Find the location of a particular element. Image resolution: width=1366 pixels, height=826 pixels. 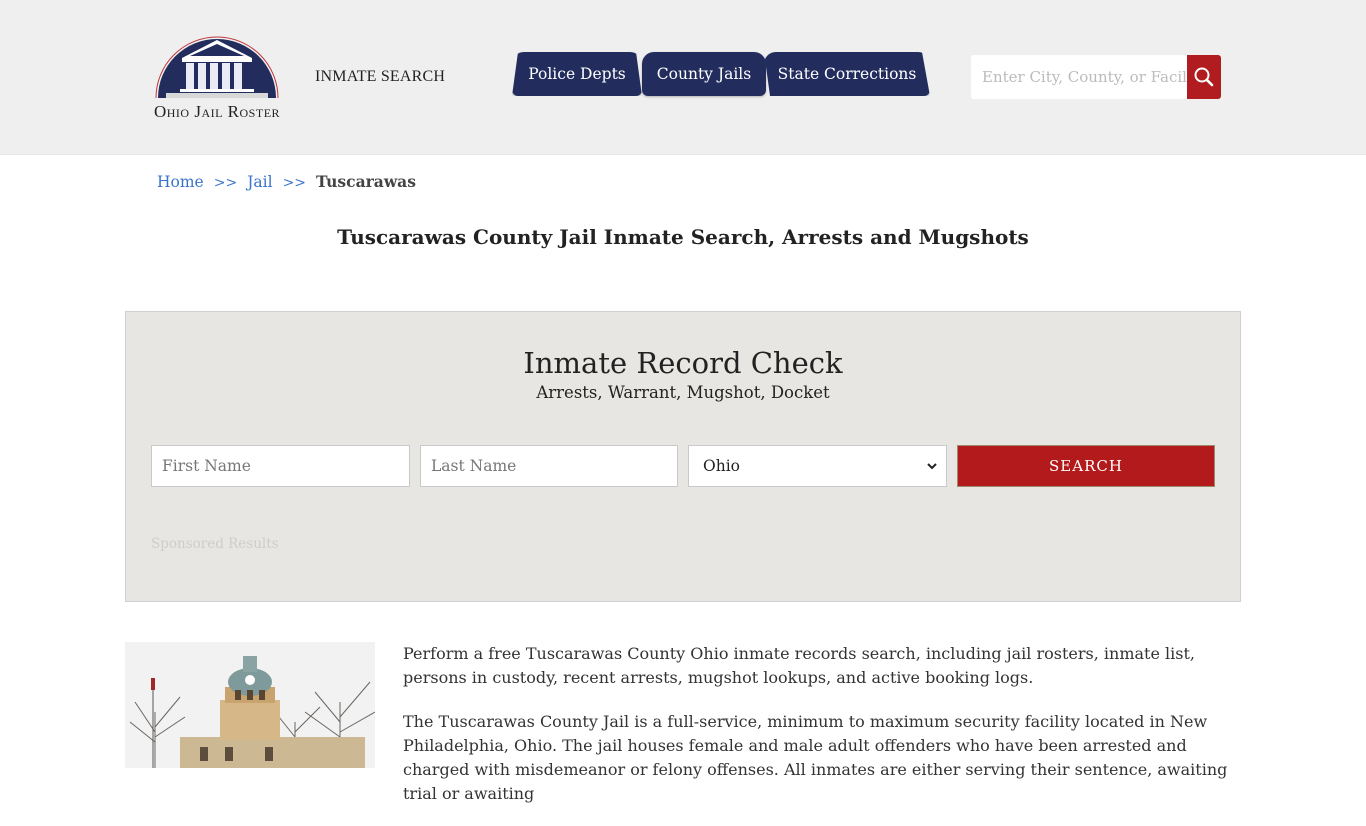

breadcrumb-home: Home is located at coordinates (180, 182).